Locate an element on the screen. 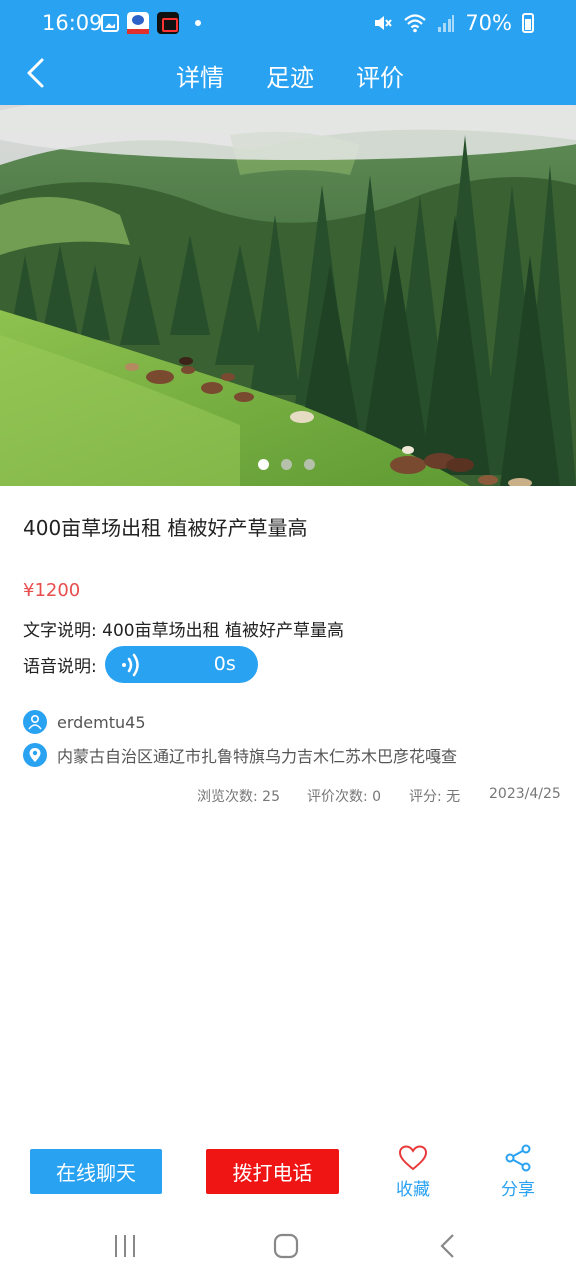  desc-label: 文字说明: is located at coordinates (60, 631).